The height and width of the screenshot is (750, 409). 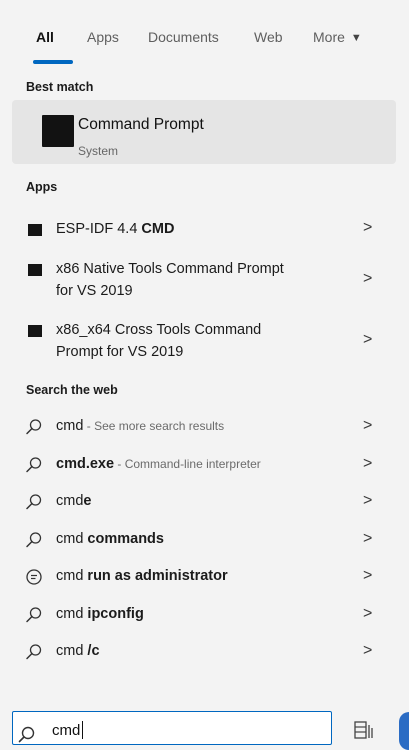 What do you see at coordinates (187, 464) in the screenshot?
I see `web-result-hint: - Command-line interpreter` at bounding box center [187, 464].